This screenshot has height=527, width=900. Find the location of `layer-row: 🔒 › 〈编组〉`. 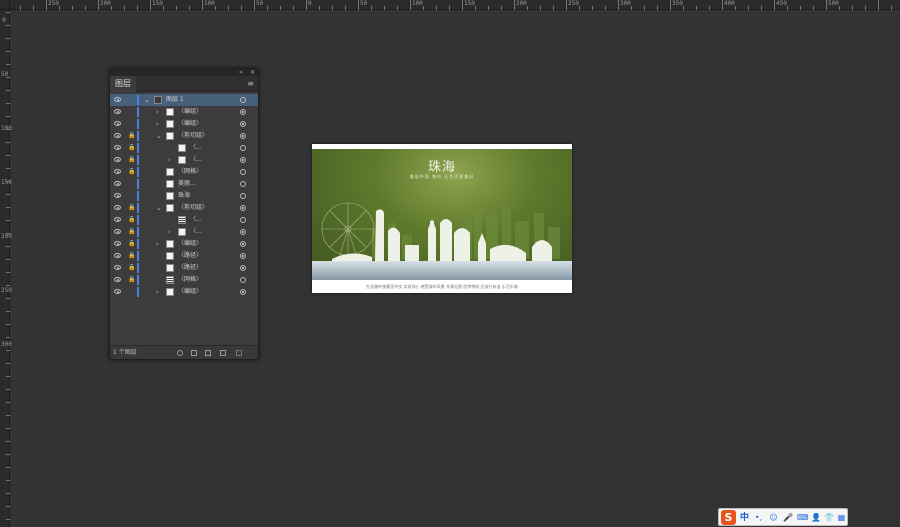

layer-row: 🔒 › 〈编组〉 is located at coordinates (184, 244).